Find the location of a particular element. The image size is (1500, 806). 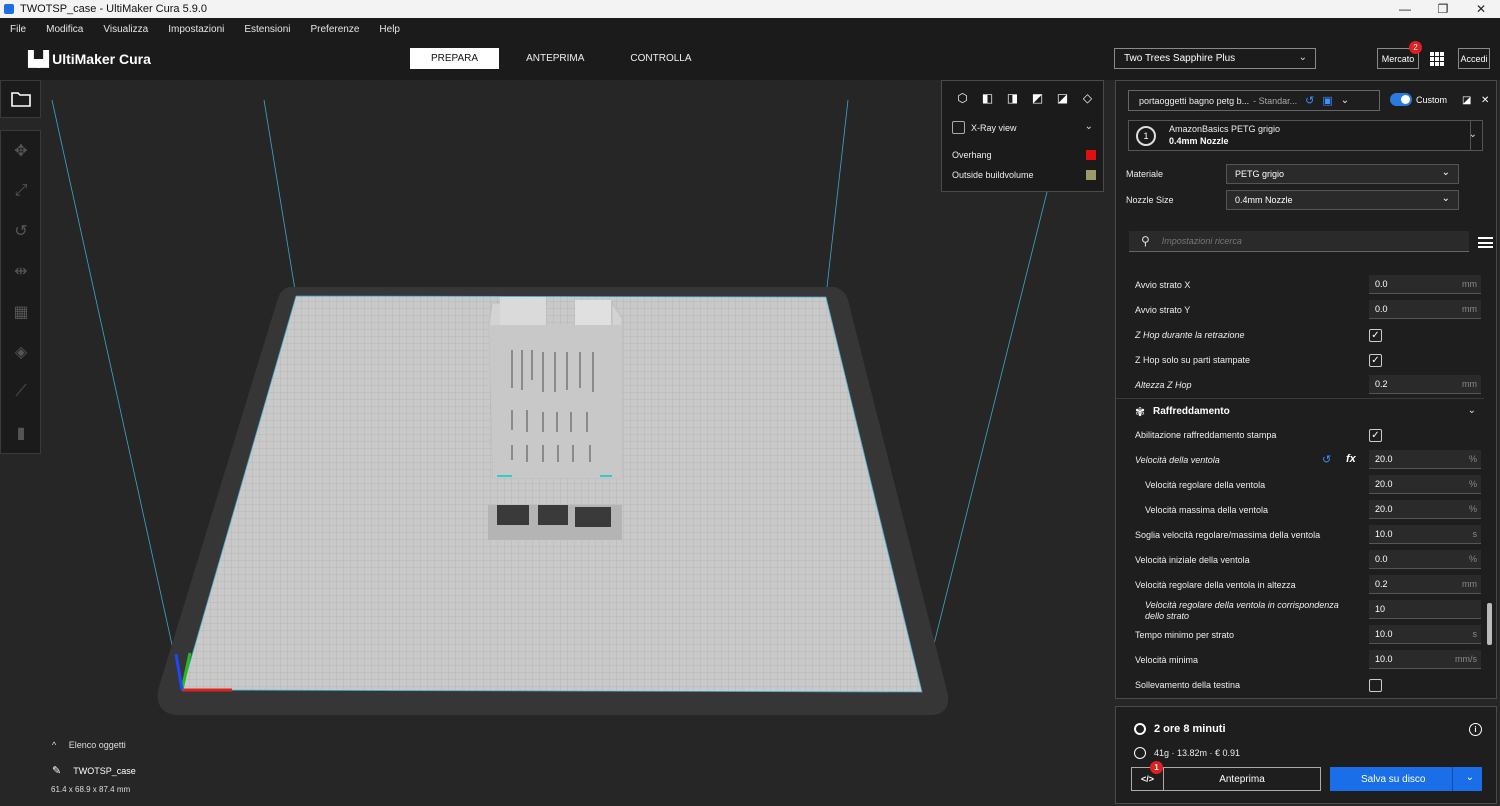

printer-name: Two Trees Sapphire Plus is located at coordinates (1180, 58).